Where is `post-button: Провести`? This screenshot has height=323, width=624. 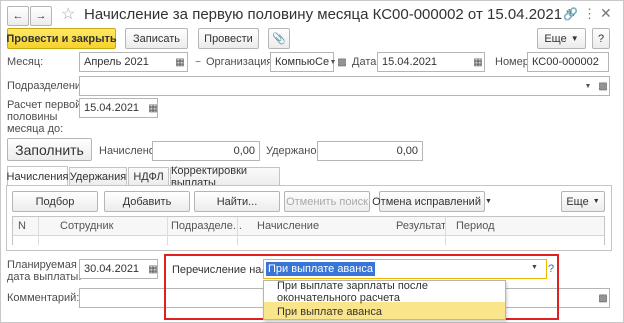
post-button: Провести is located at coordinates (228, 38).